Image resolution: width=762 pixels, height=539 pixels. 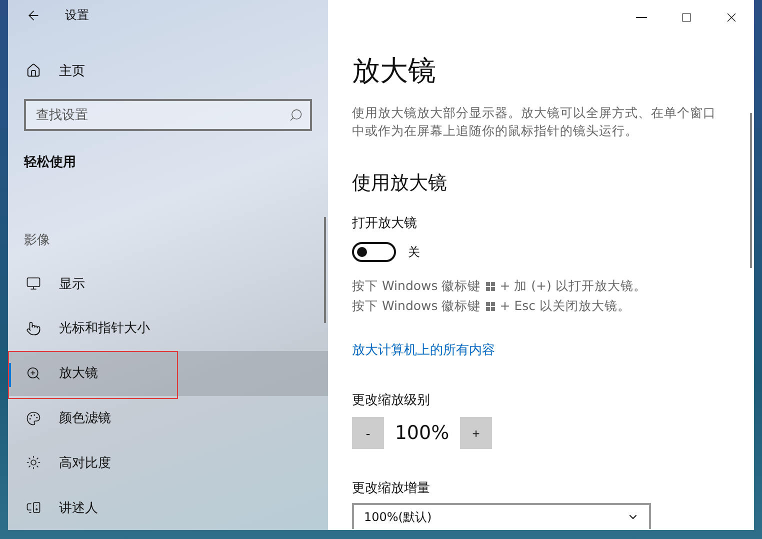 I want to click on sidebar-item: 高对比度, so click(x=168, y=463).